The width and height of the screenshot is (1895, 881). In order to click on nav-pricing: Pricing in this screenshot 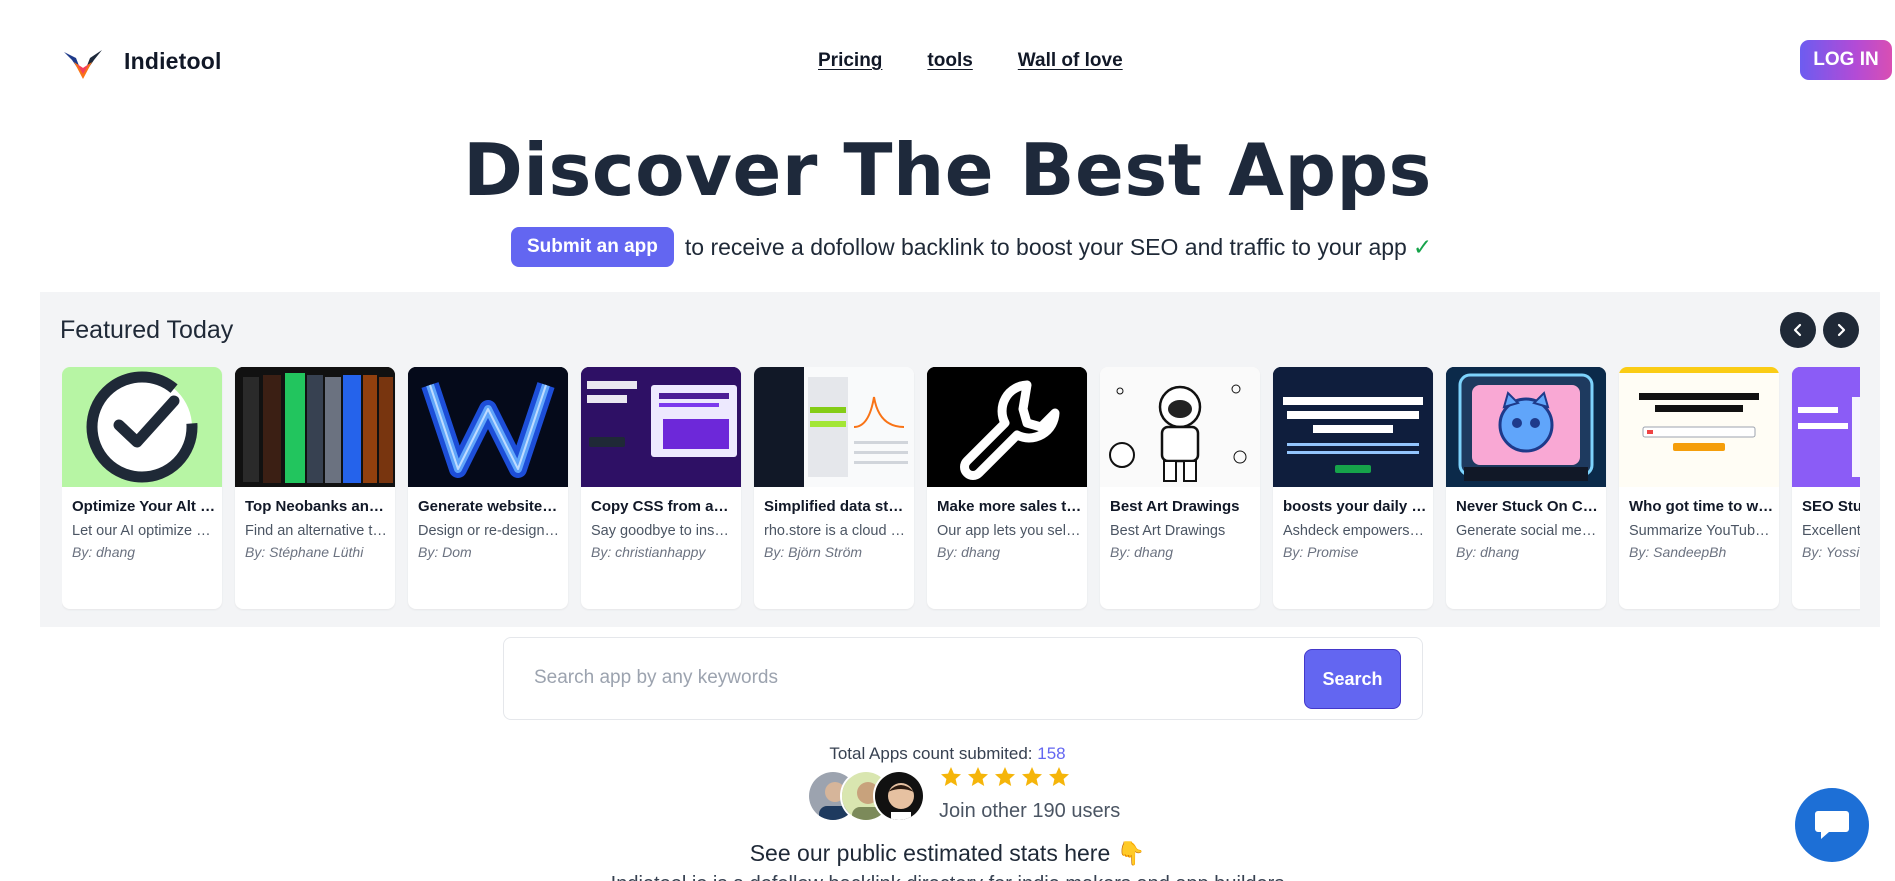, I will do `click(850, 61)`.